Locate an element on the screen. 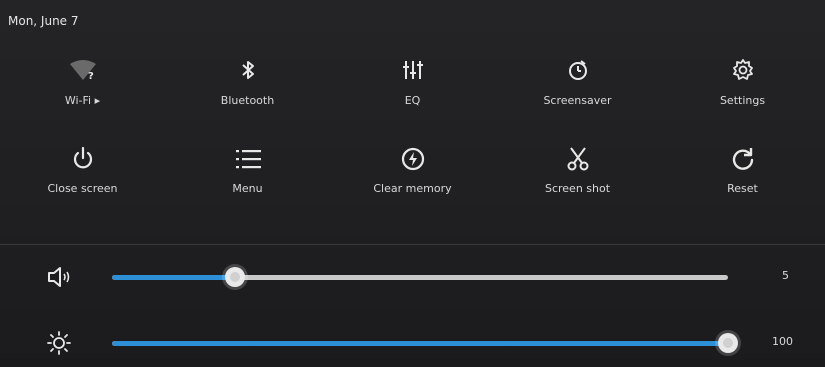 Image resolution: width=825 pixels, height=367 pixels. tile-clear-memory-label: Clear memory is located at coordinates (412, 188).